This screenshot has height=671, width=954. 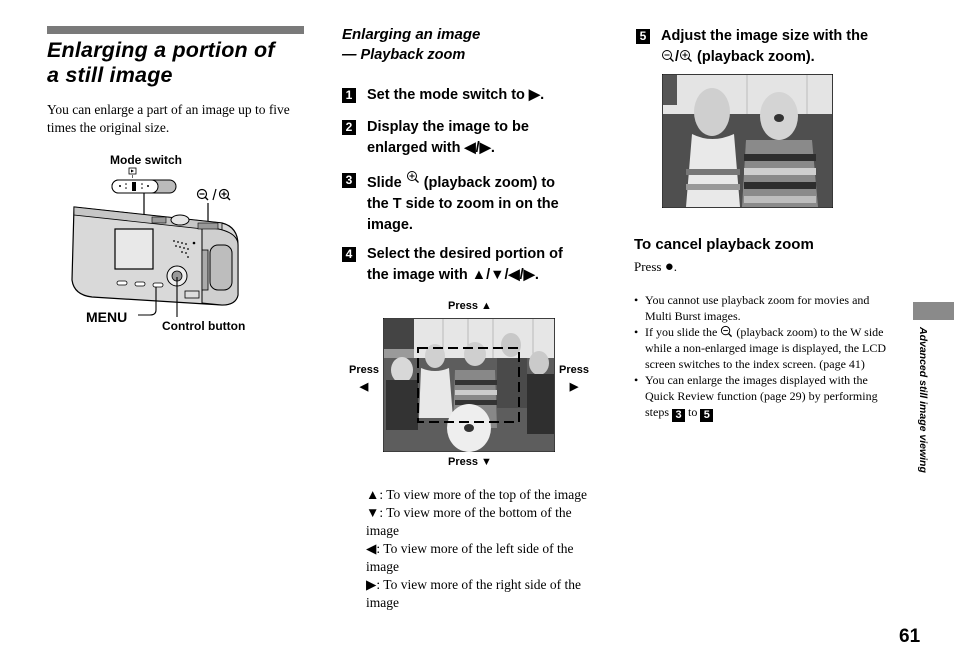 What do you see at coordinates (411, 45) in the screenshot?
I see `section-subtitle: Enlarging an image — Playback zoom` at bounding box center [411, 45].